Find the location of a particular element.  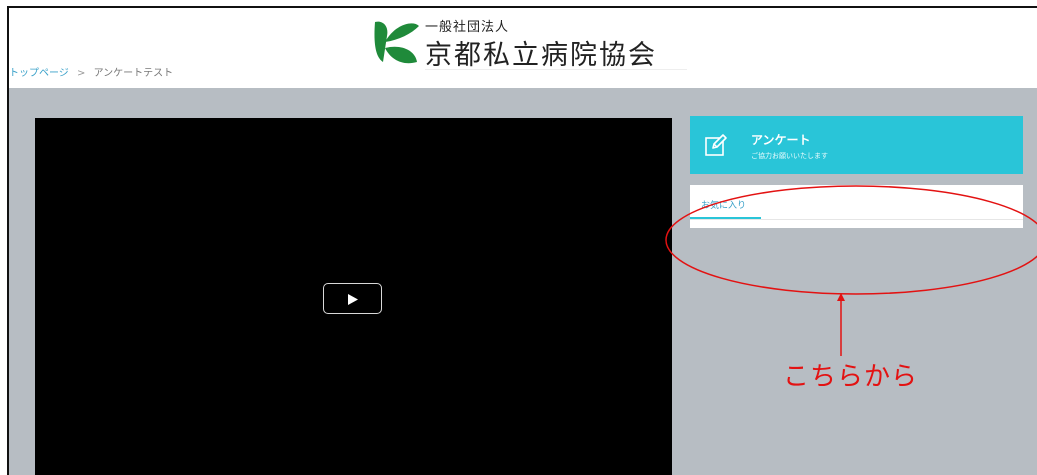

logo-divider is located at coordinates (556, 69).